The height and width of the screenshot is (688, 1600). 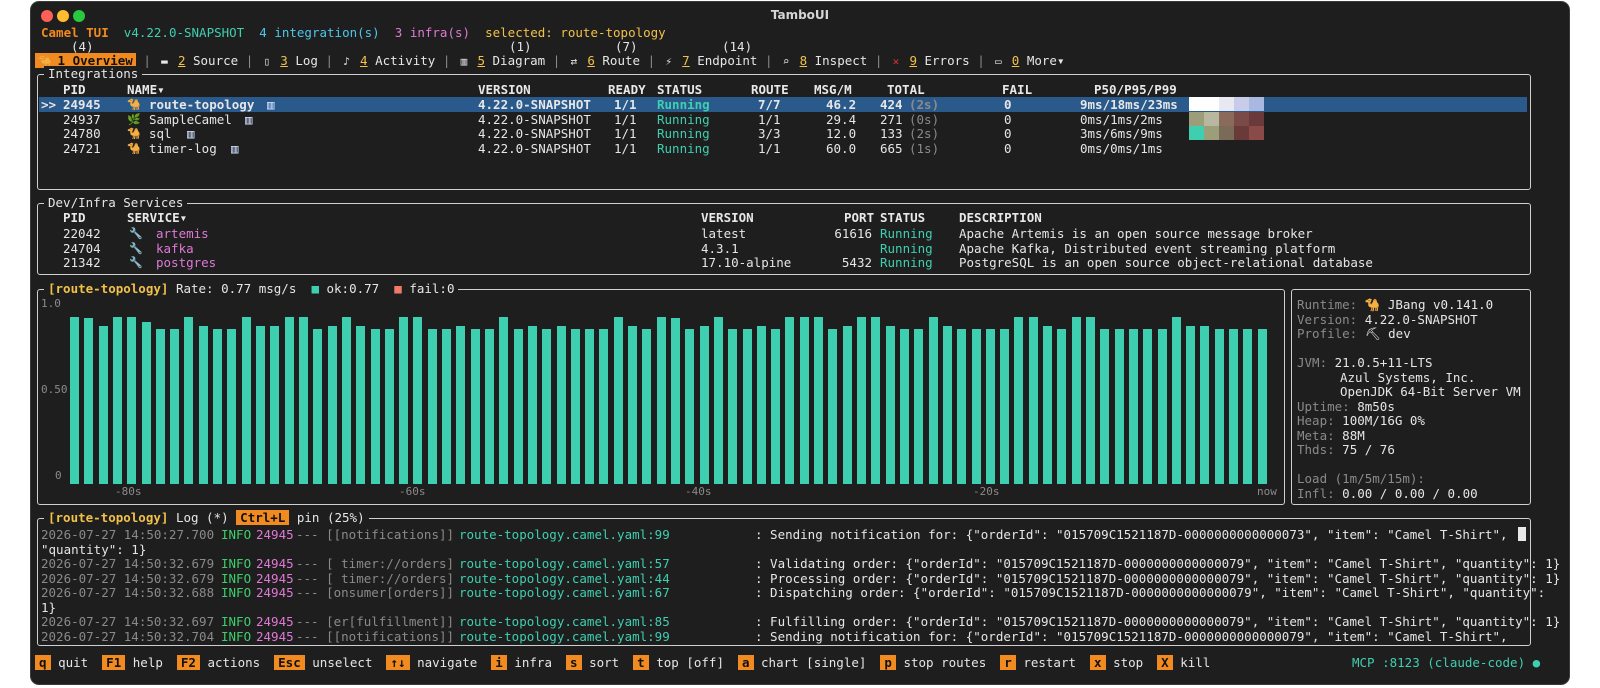 What do you see at coordinates (236, 288) in the screenshot?
I see `chart-rate: Rate: 0.77 msg/s` at bounding box center [236, 288].